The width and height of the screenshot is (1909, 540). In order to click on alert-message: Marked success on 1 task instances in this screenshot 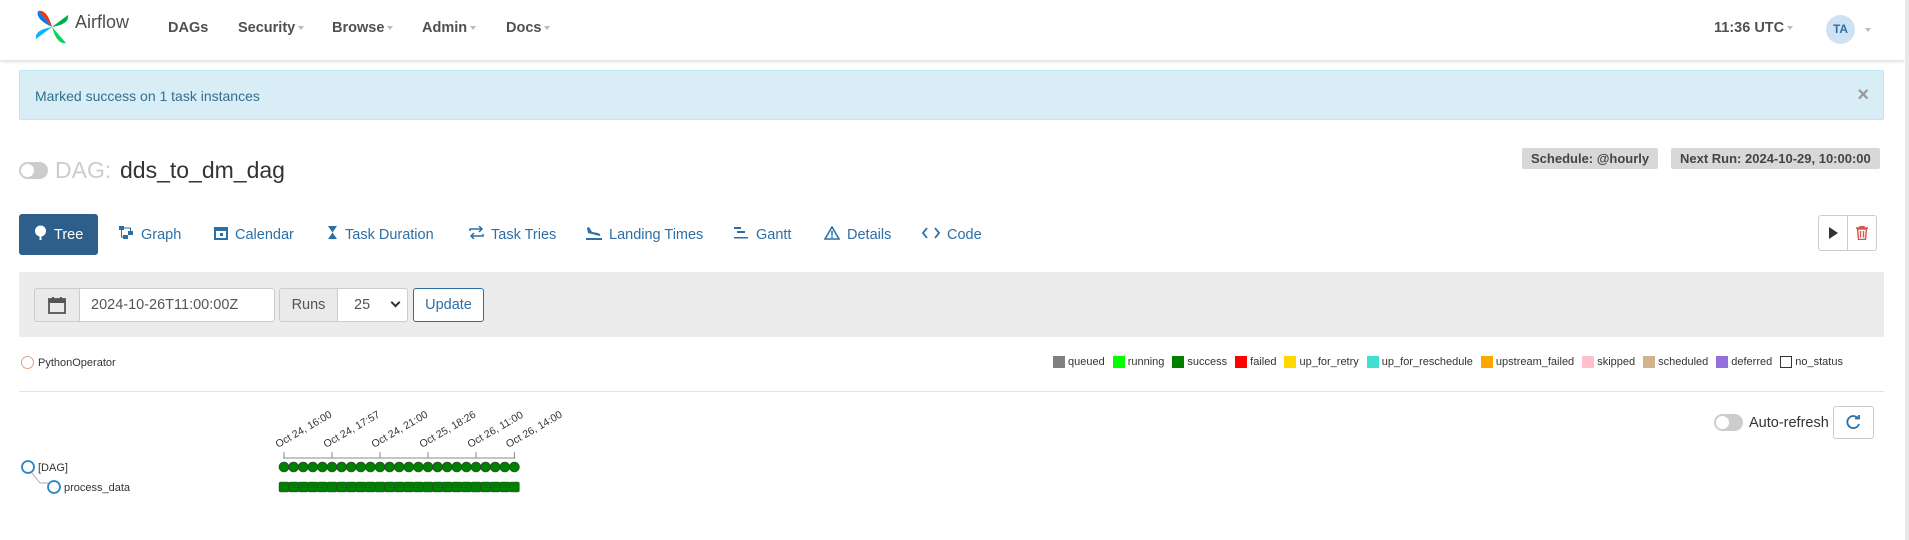, I will do `click(147, 96)`.